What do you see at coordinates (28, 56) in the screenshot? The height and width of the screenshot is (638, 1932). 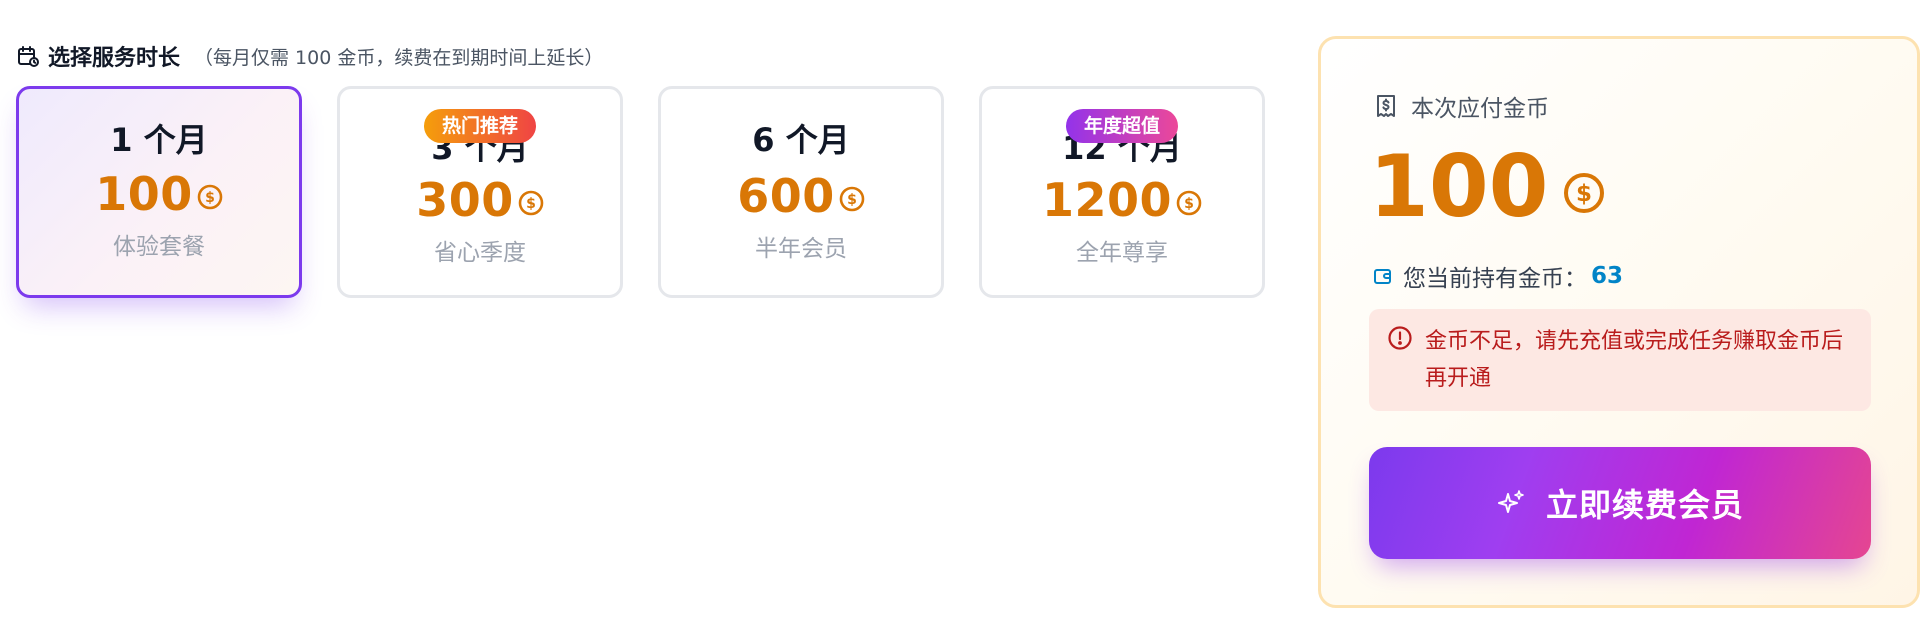 I see `calendar-icon` at bounding box center [28, 56].